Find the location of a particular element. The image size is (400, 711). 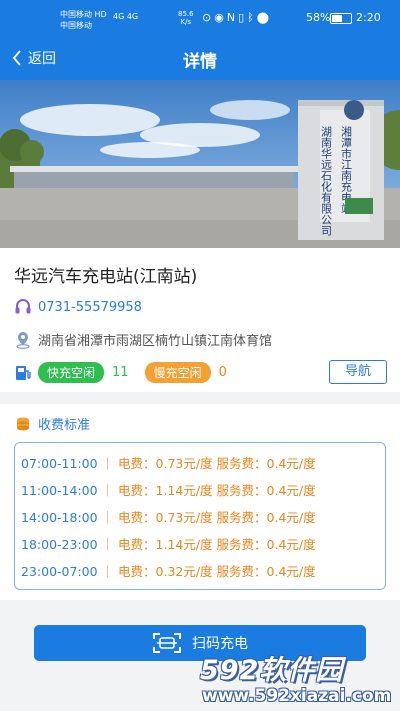

map-pin-icon is located at coordinates (23, 340).